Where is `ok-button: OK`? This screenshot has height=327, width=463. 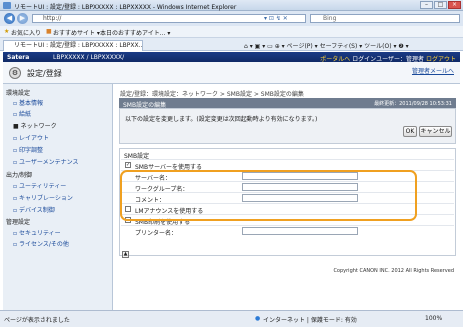
ok-button: OK is located at coordinates (410, 131).